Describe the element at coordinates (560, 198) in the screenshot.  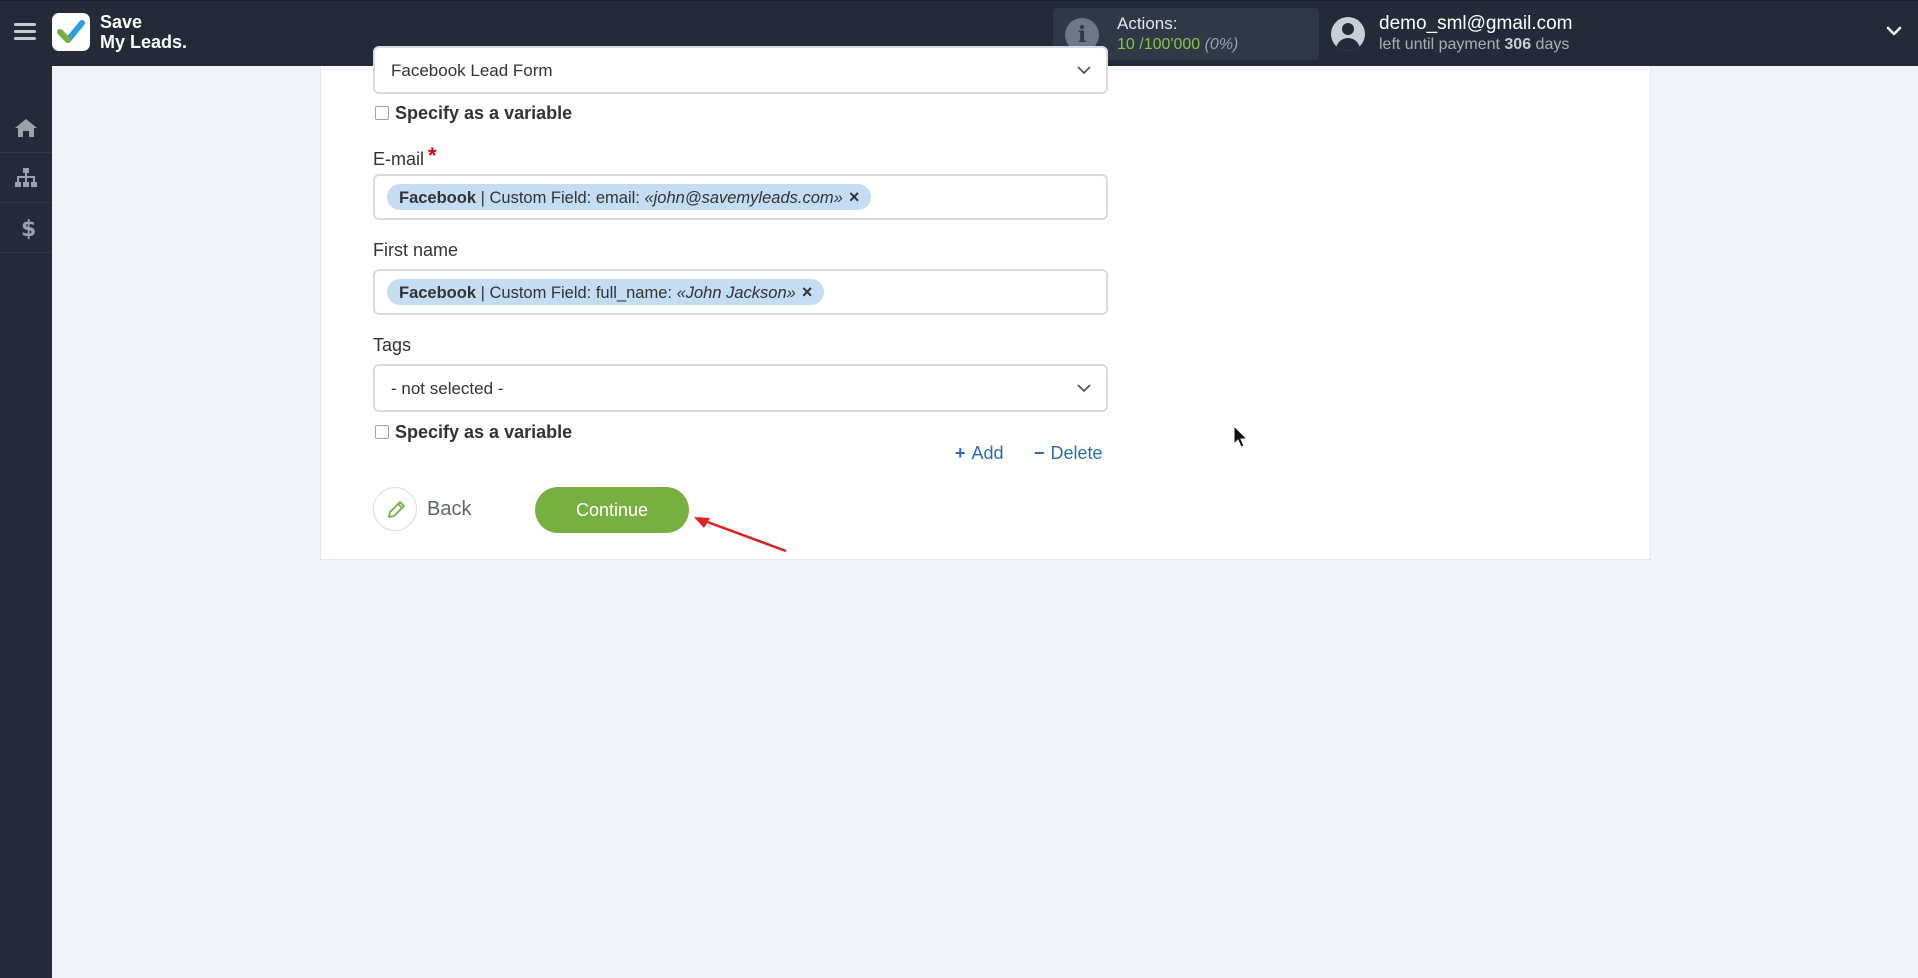
I see `chip-field: | Custom Field: email:` at that location.